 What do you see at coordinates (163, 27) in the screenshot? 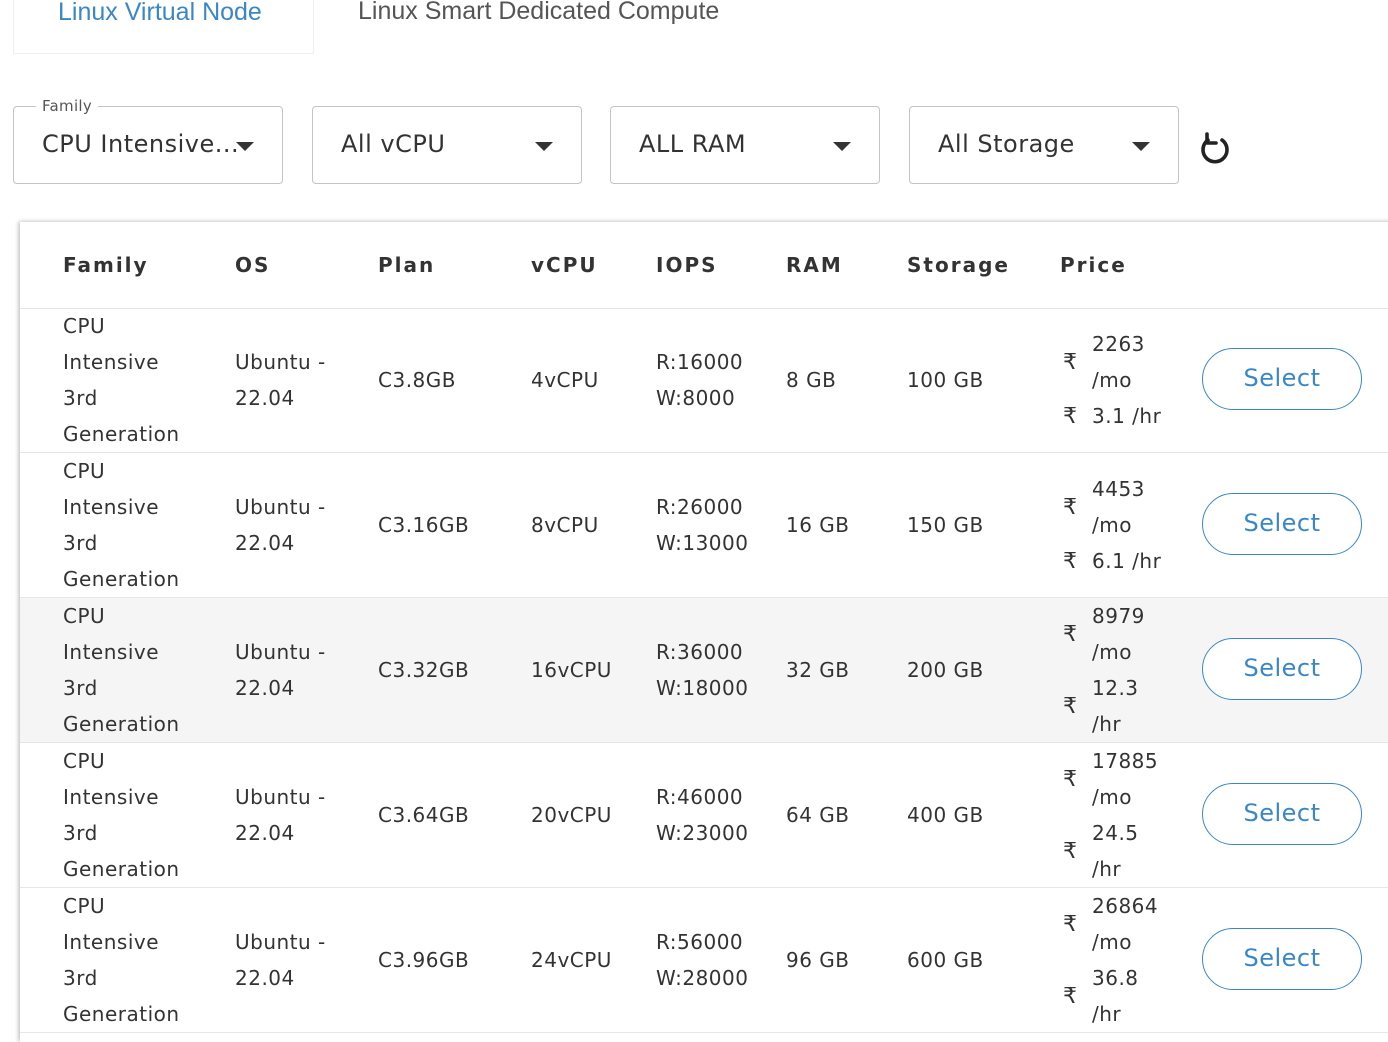
I see `tab-linux-virtual-node: Linux Virtual Node` at bounding box center [163, 27].